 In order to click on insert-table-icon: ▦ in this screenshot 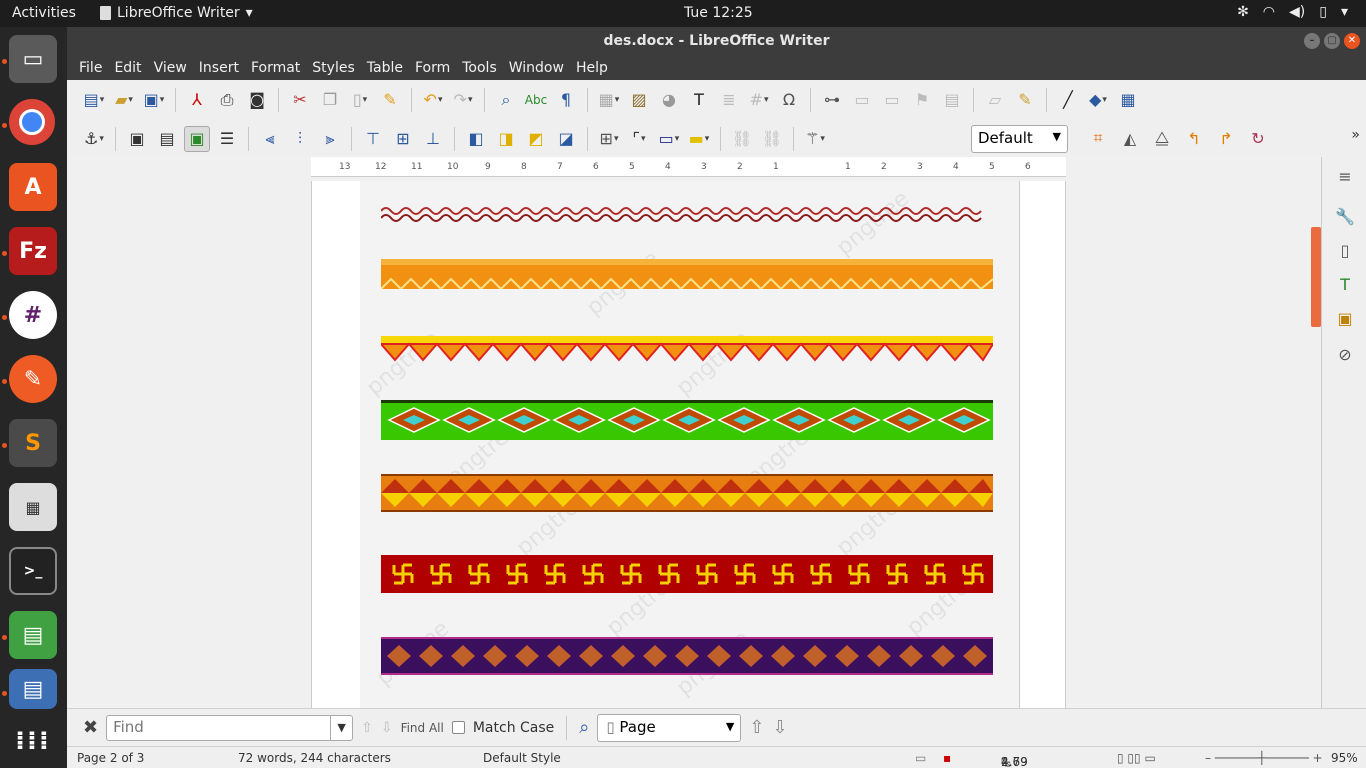, I will do `click(609, 100)`.